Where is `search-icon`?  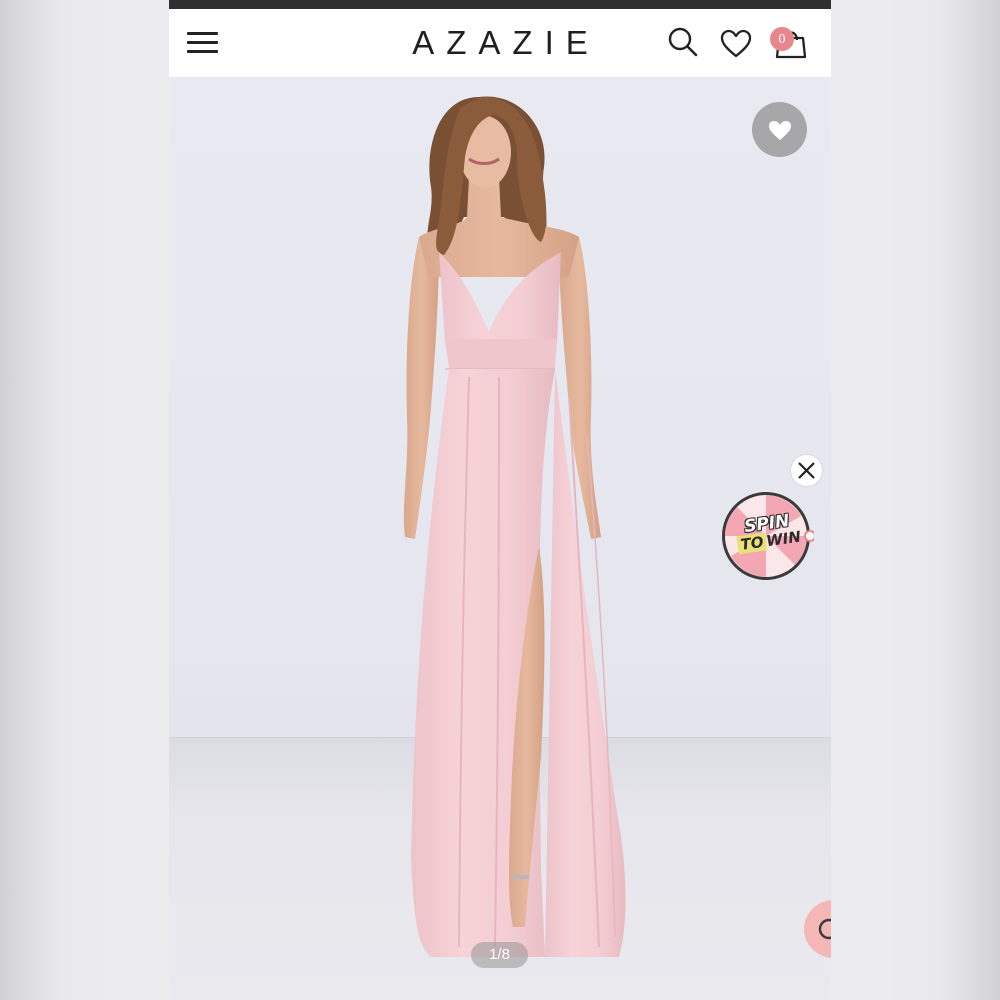
search-icon is located at coordinates (683, 42).